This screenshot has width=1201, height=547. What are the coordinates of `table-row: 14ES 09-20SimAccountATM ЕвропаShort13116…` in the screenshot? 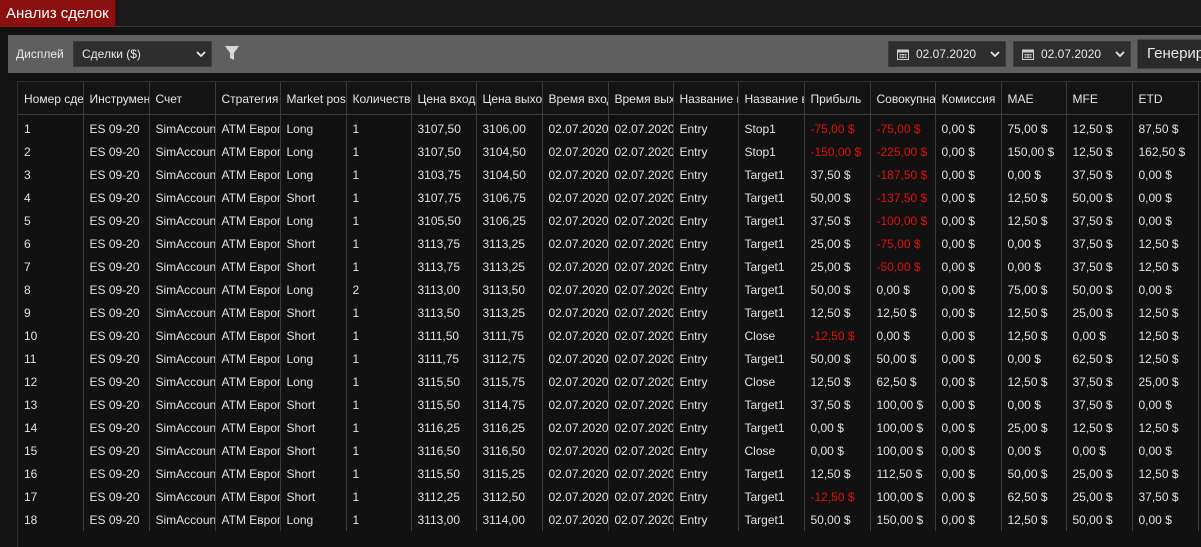 It's located at (608, 427).